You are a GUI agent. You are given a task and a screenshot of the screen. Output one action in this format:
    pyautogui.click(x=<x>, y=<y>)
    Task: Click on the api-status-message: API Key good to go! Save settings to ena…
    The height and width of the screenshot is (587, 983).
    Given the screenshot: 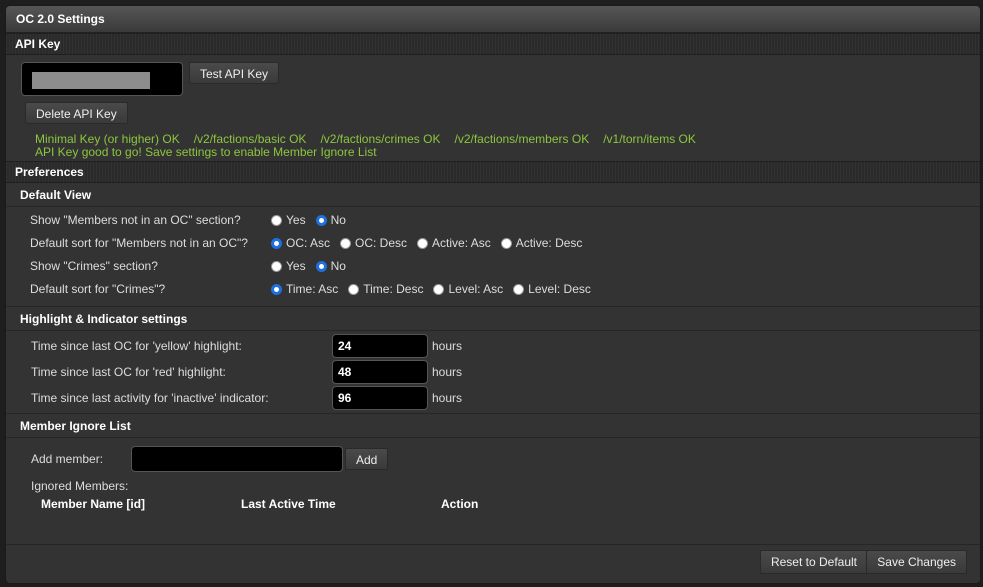 What is the action you would take?
    pyautogui.click(x=206, y=152)
    